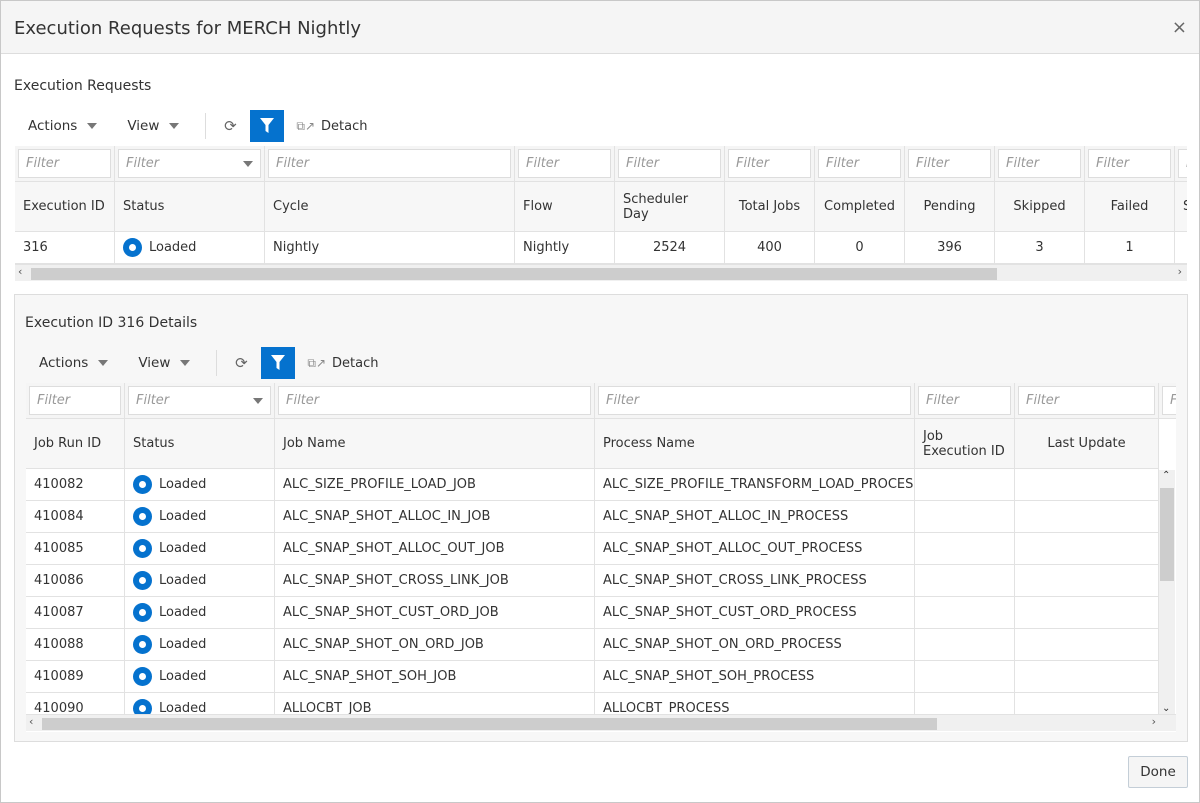 The width and height of the screenshot is (1200, 803). I want to click on requests-view-menu: View, so click(153, 126).